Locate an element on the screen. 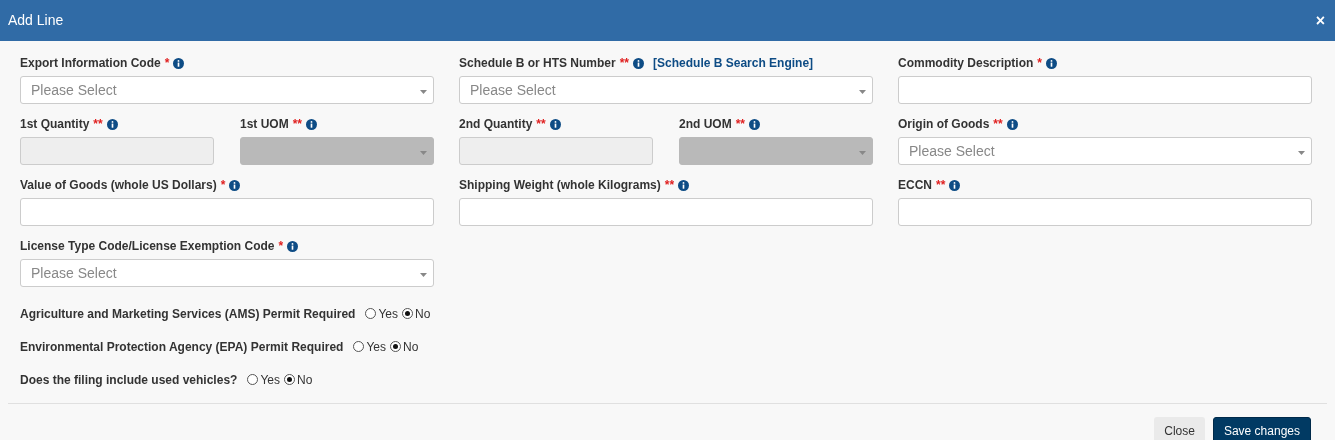 The height and width of the screenshot is (440, 1335). field-label: Shipping Weight (whole Kilograms) is located at coordinates (560, 185).